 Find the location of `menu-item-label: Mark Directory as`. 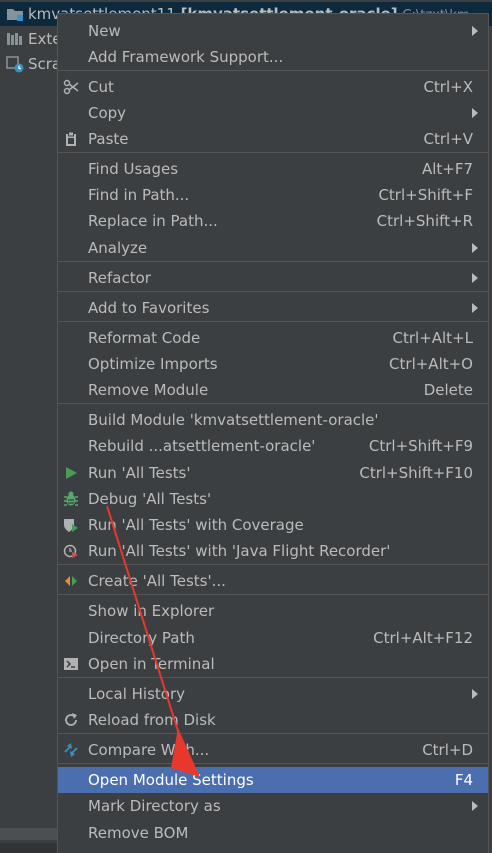

menu-item-label: Mark Directory as is located at coordinates (154, 806).